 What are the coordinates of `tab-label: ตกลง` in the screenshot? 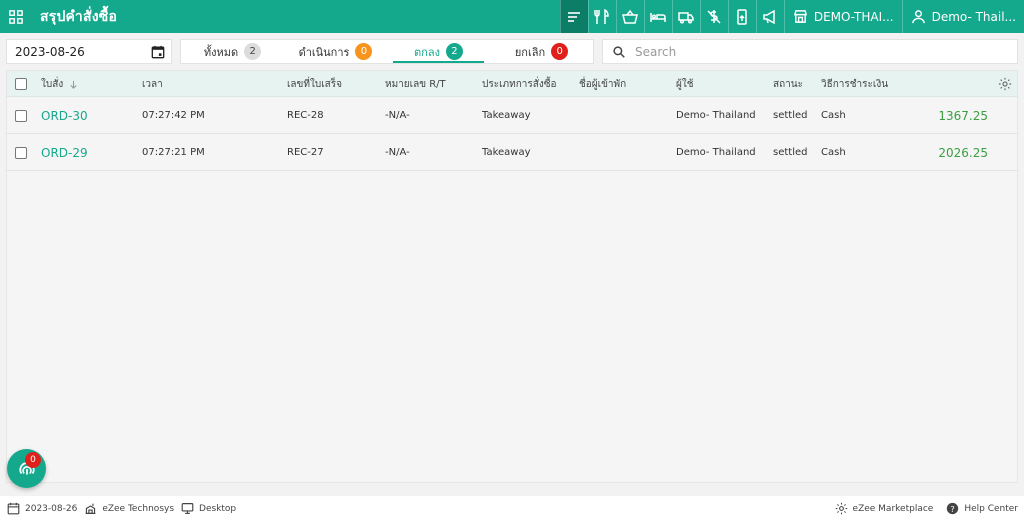 It's located at (427, 52).